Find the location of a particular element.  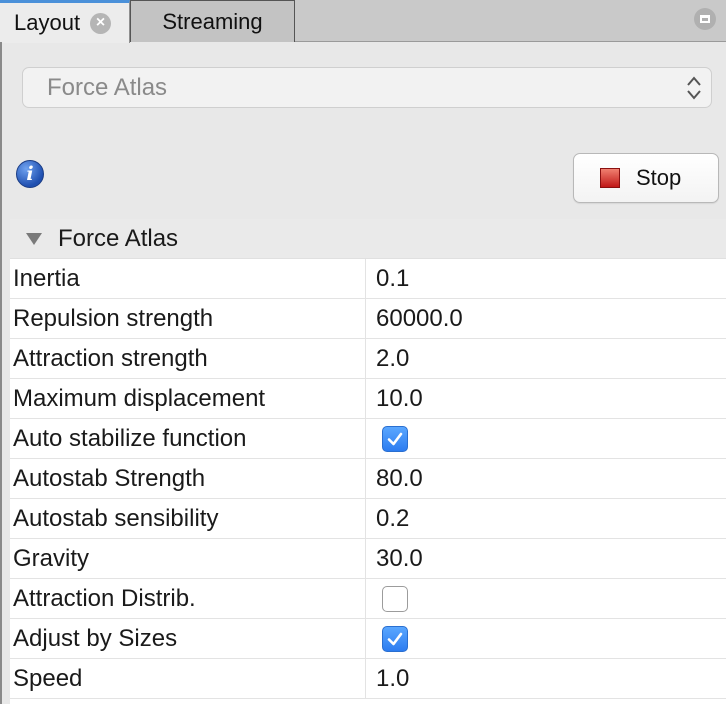

layout-algorithm-value: Force Atlas is located at coordinates (107, 87).